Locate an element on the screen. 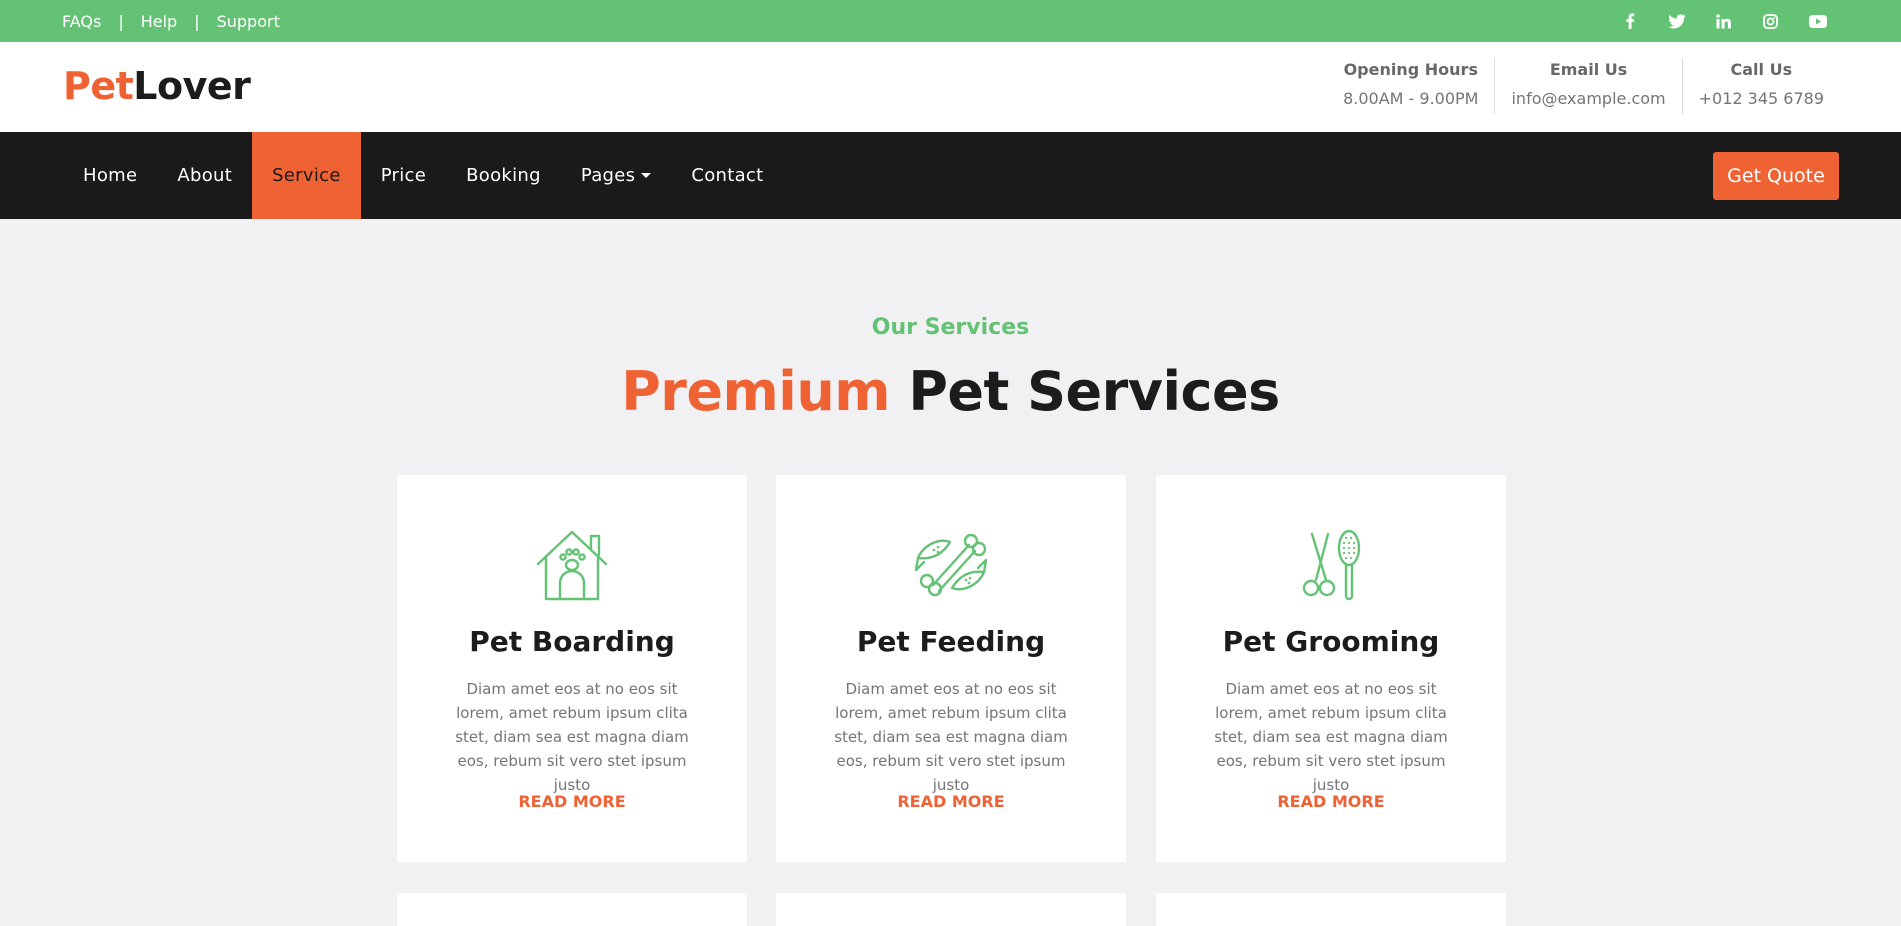 This screenshot has width=1901, height=926. support-link: Support is located at coordinates (248, 21).